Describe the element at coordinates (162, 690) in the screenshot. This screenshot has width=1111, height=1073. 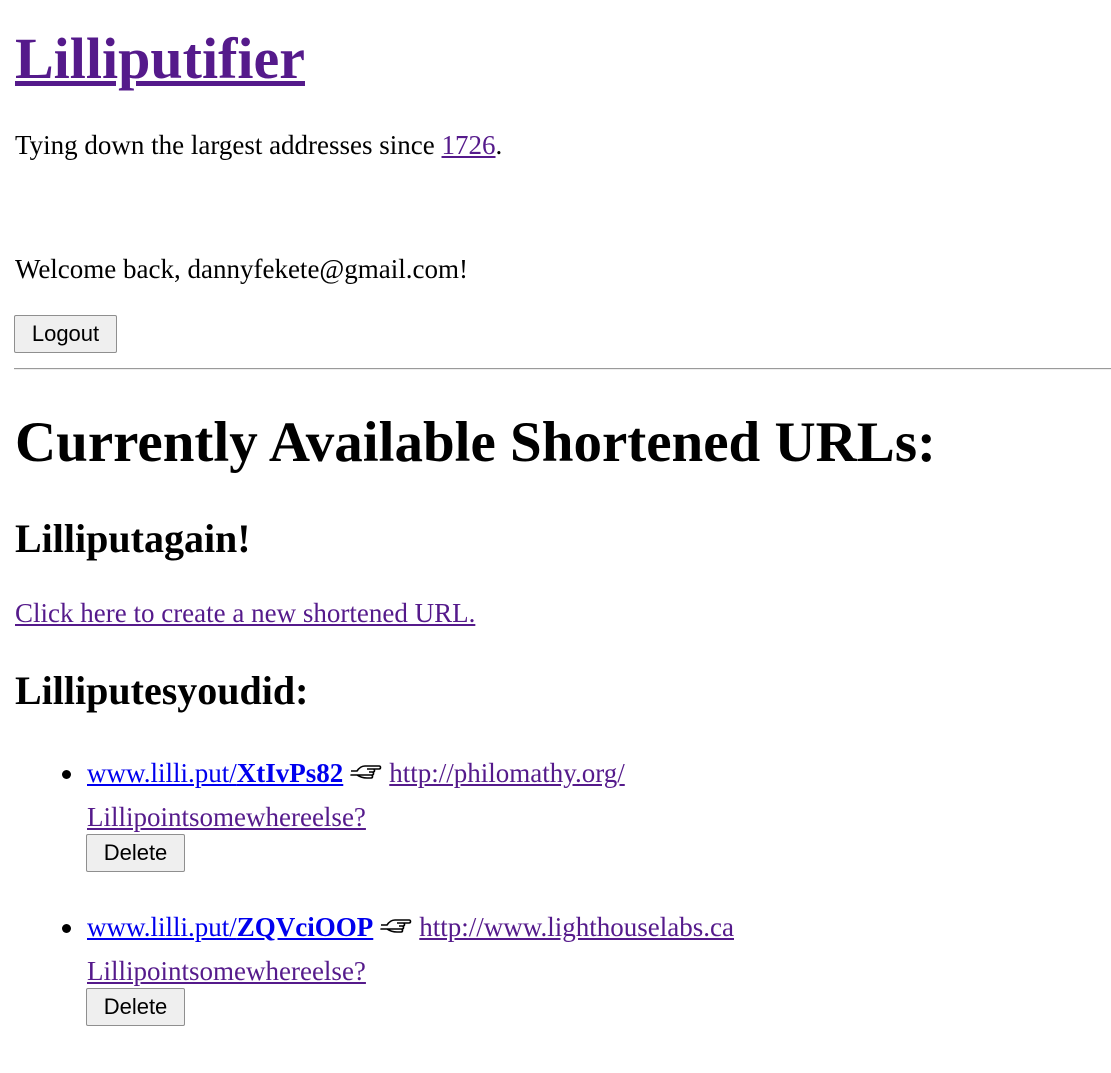
I see `list-heading: Lilliputesyoudid:` at that location.